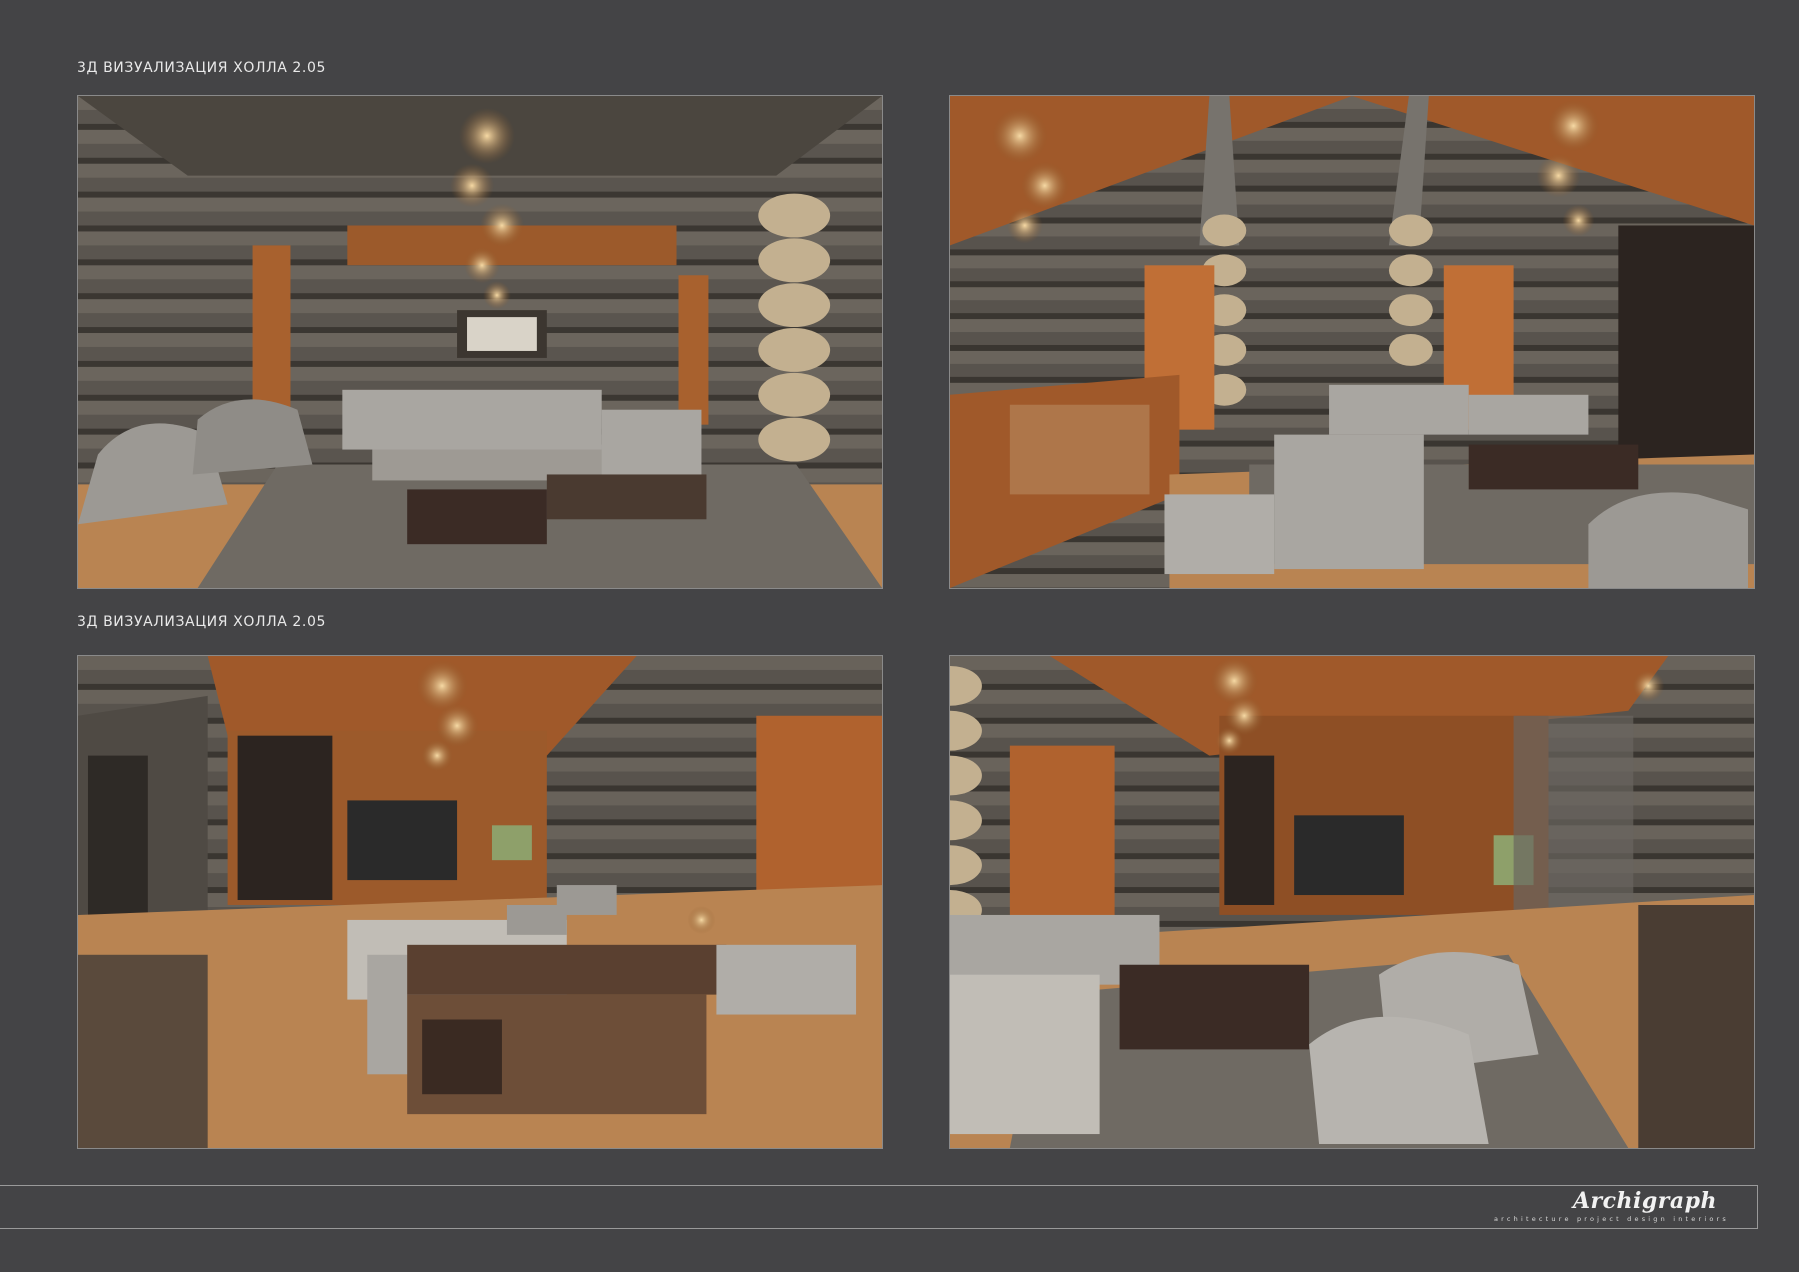 The width and height of the screenshot is (1799, 1272). Describe the element at coordinates (1644, 1201) in the screenshot. I see `brand-name: Archigraph` at that location.